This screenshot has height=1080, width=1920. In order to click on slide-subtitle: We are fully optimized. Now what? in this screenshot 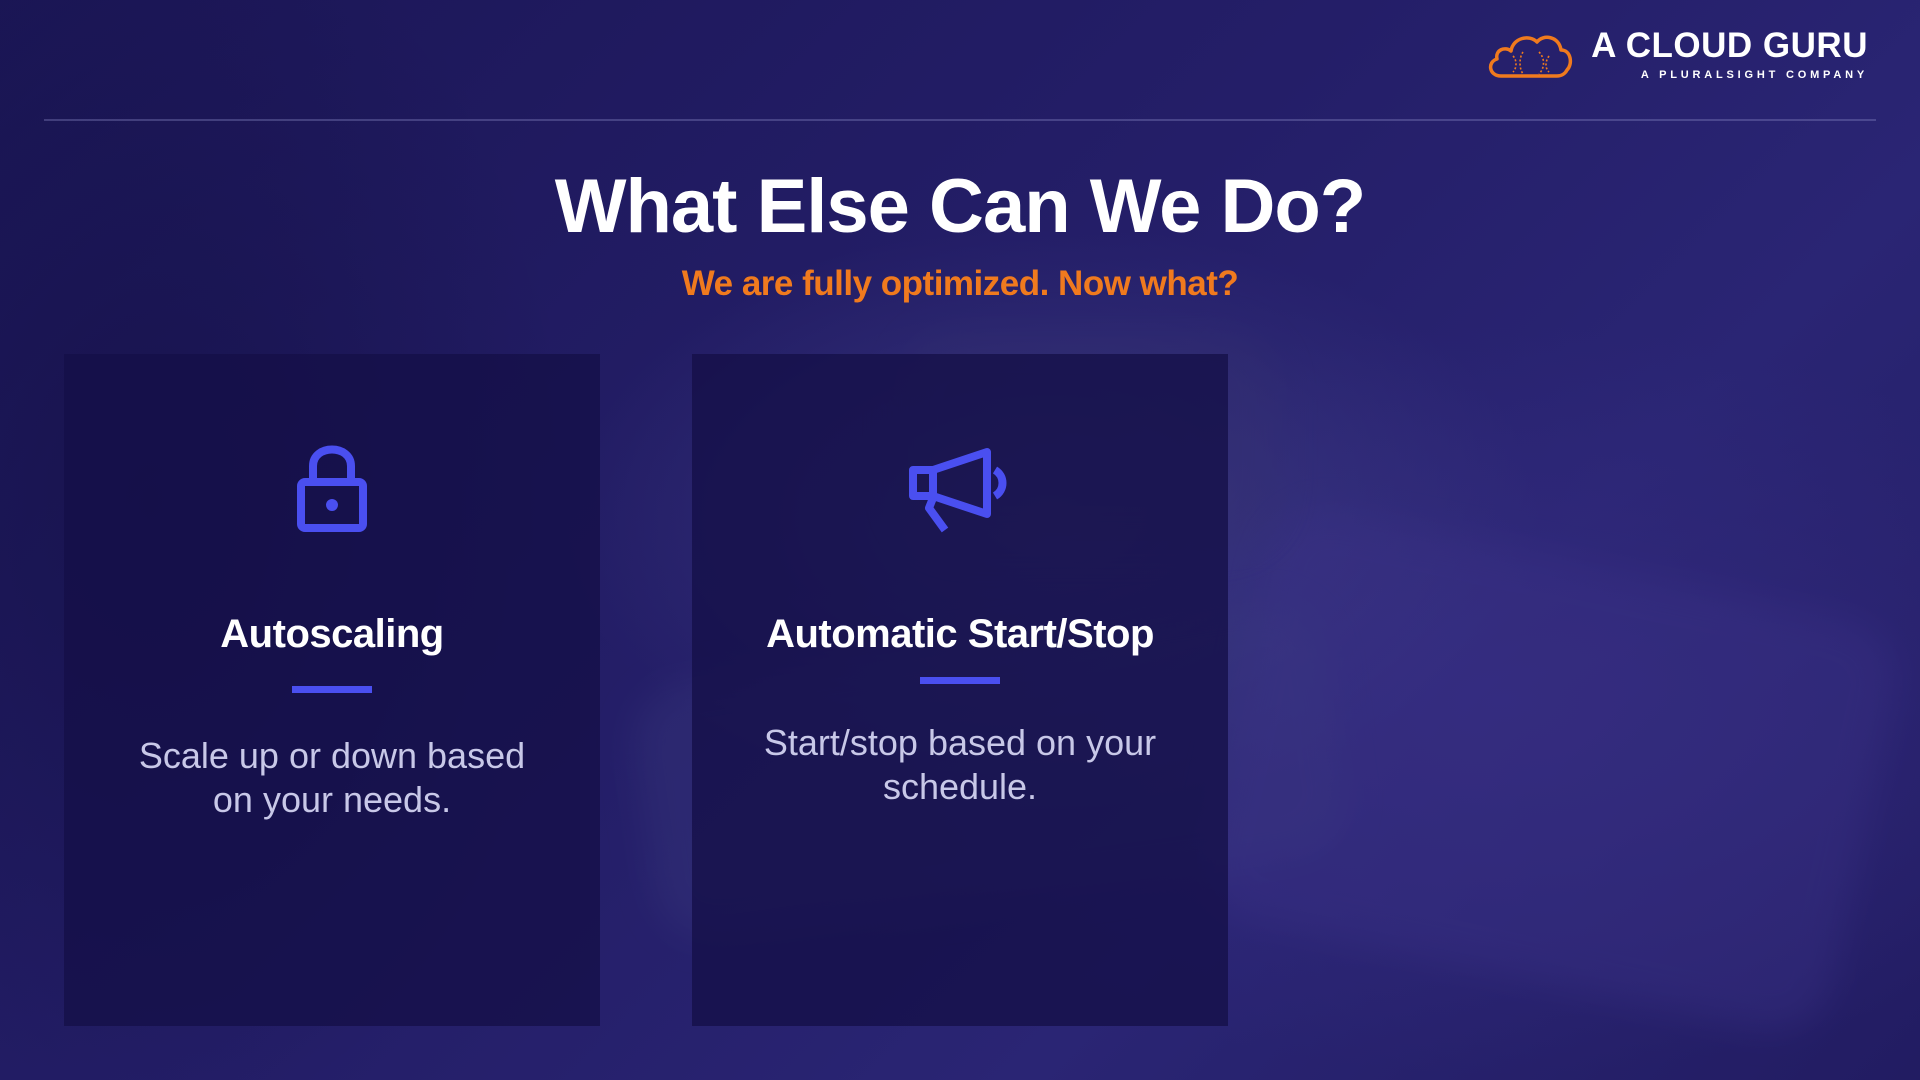, I will do `click(960, 283)`.